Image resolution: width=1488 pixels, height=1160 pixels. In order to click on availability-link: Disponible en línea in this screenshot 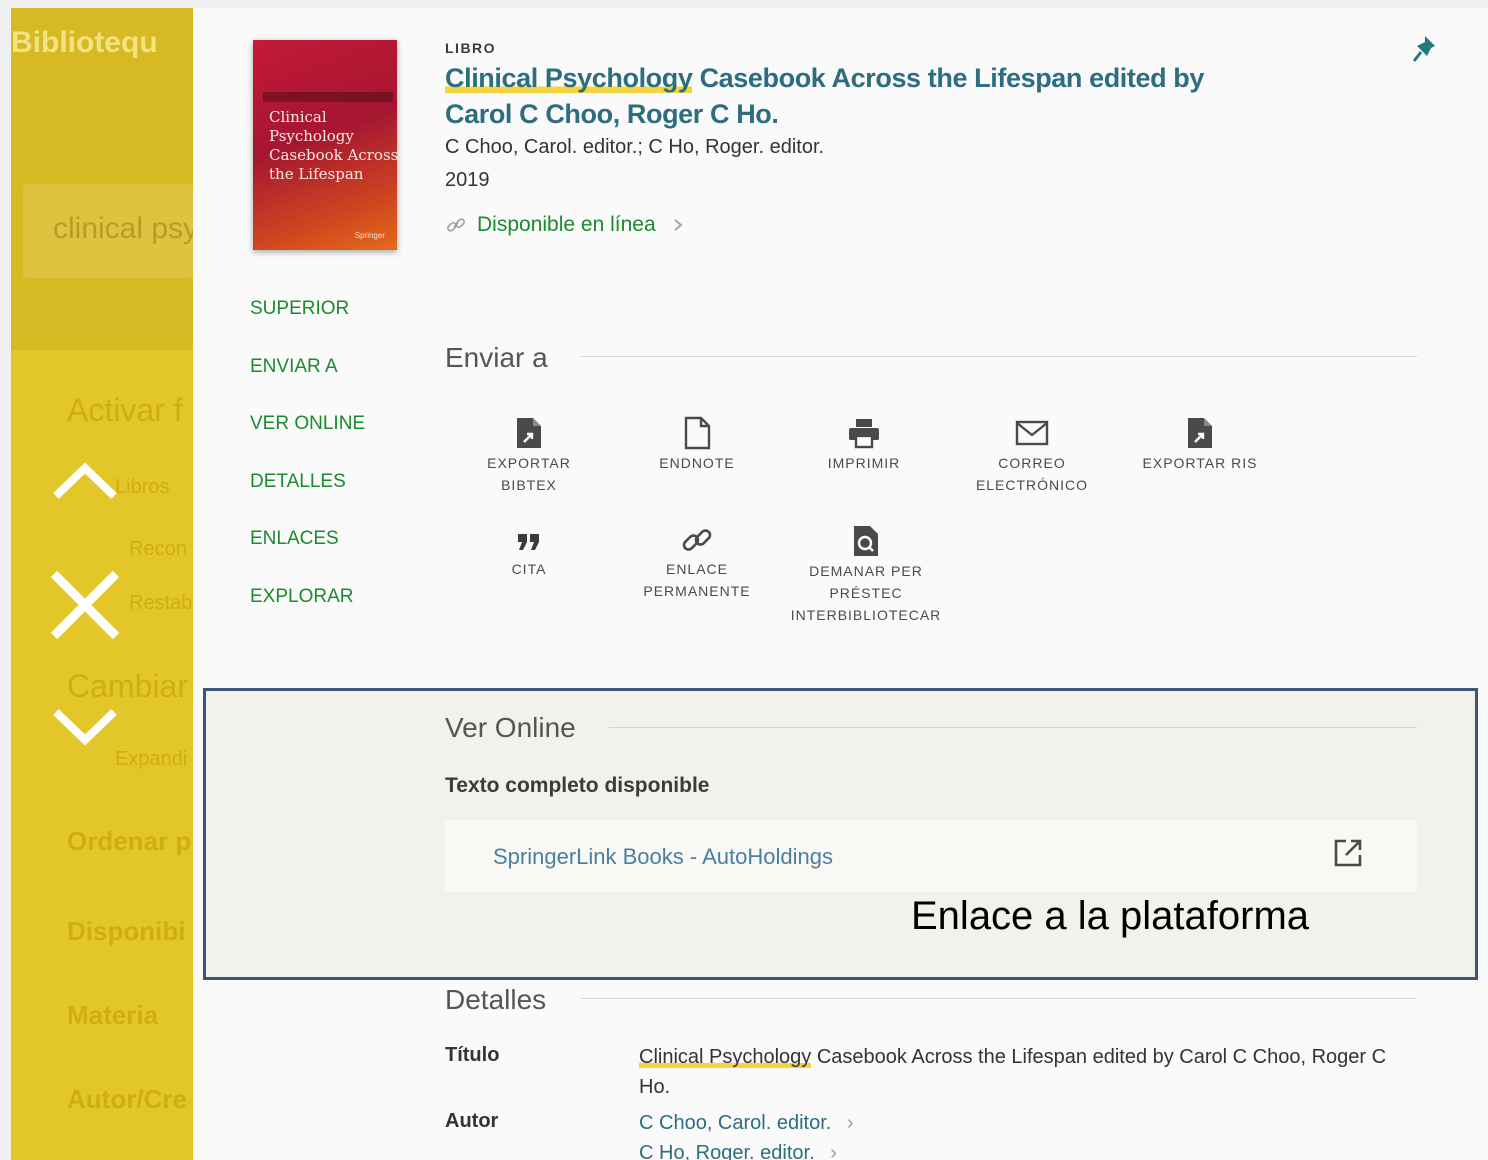, I will do `click(565, 225)`.